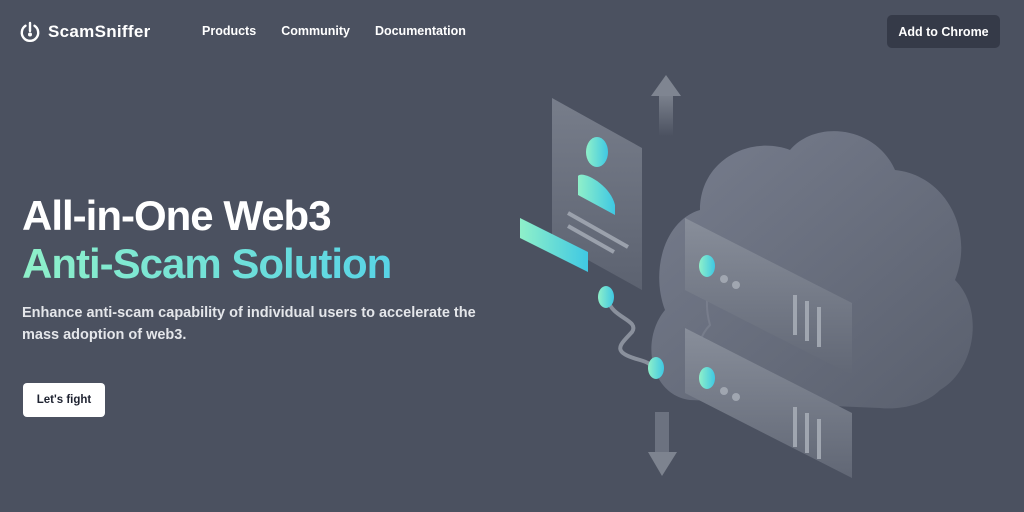  Describe the element at coordinates (597, 194) in the screenshot. I see `profile-card-icon` at that location.